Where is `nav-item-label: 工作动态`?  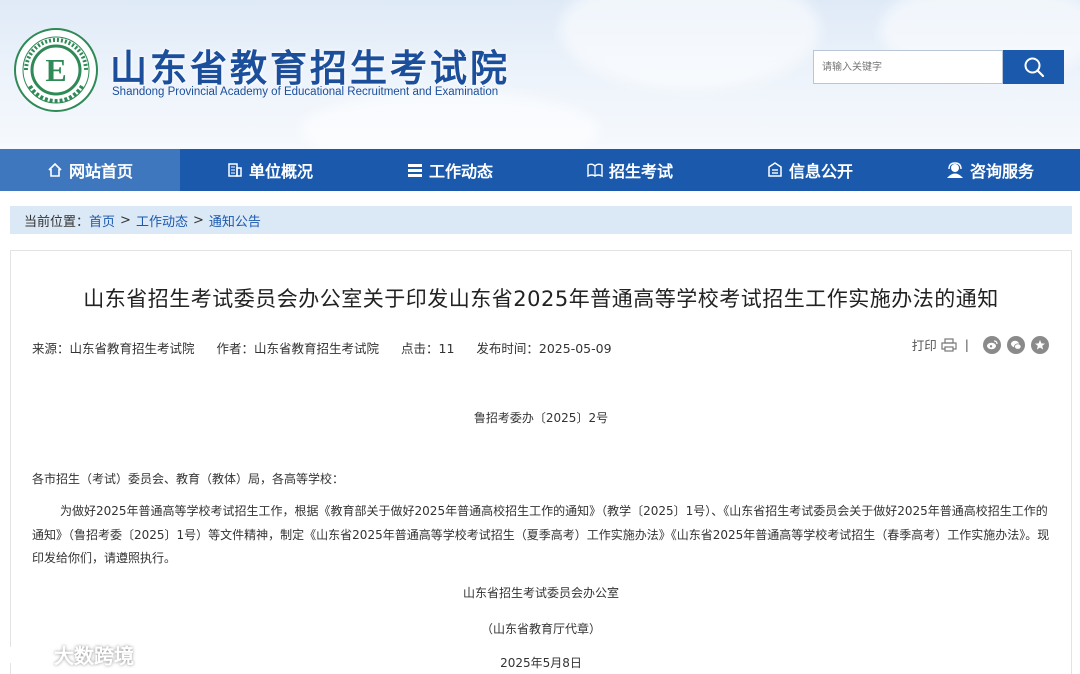 nav-item-label: 工作动态 is located at coordinates (460, 171).